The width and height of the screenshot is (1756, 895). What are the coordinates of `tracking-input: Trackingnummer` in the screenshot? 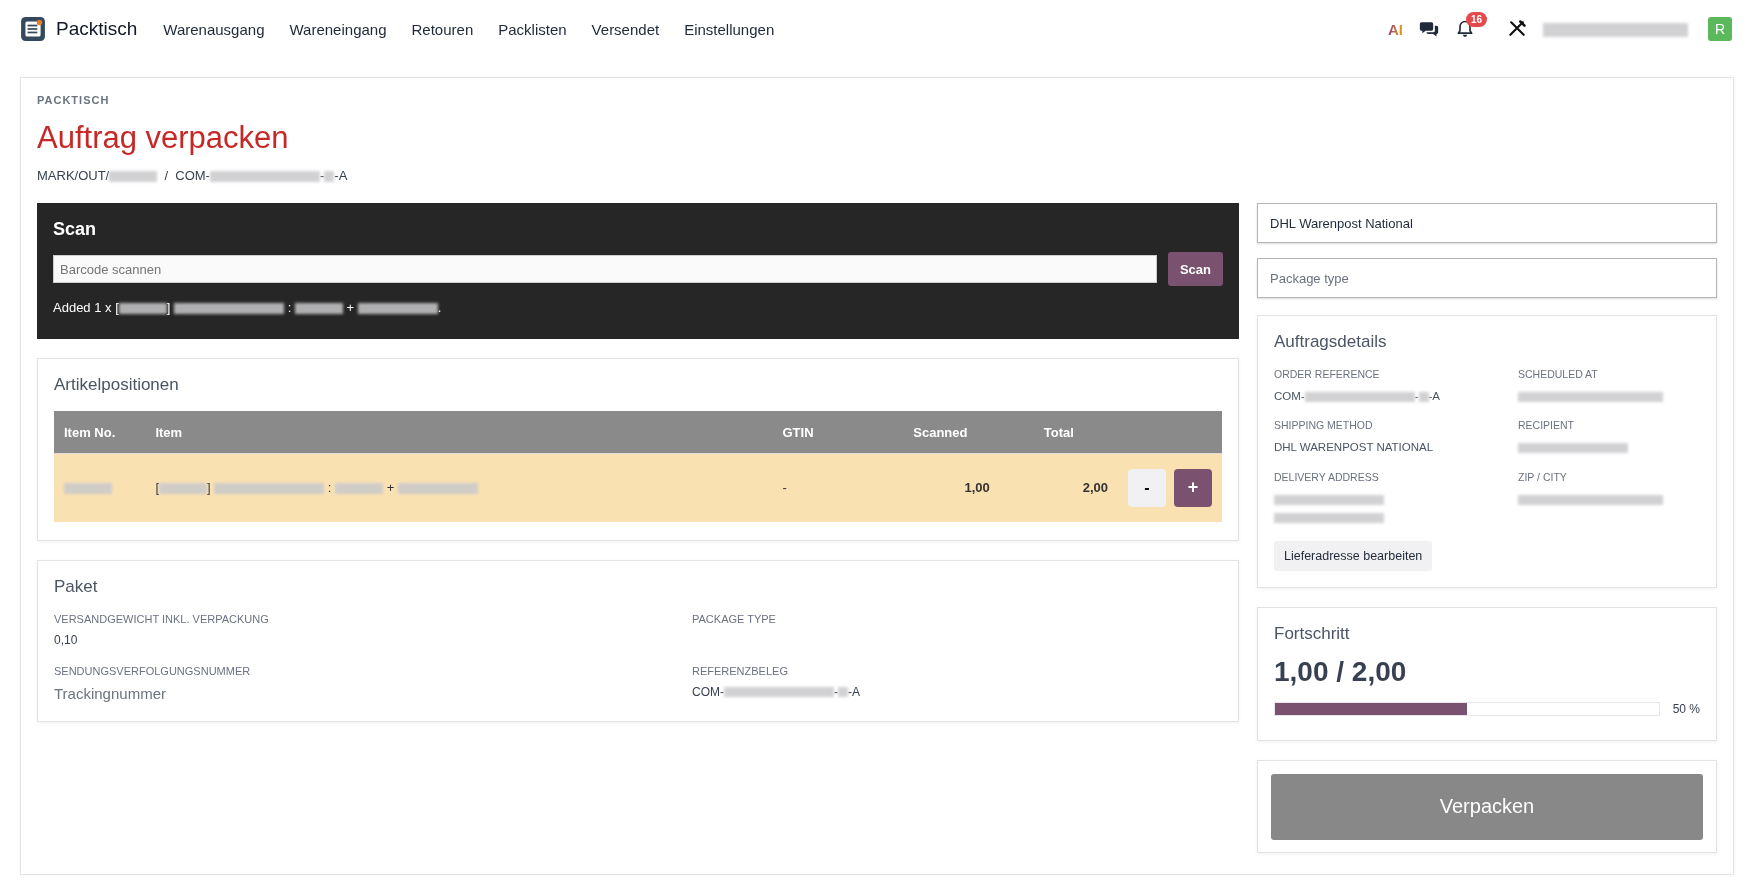 It's located at (204, 693).